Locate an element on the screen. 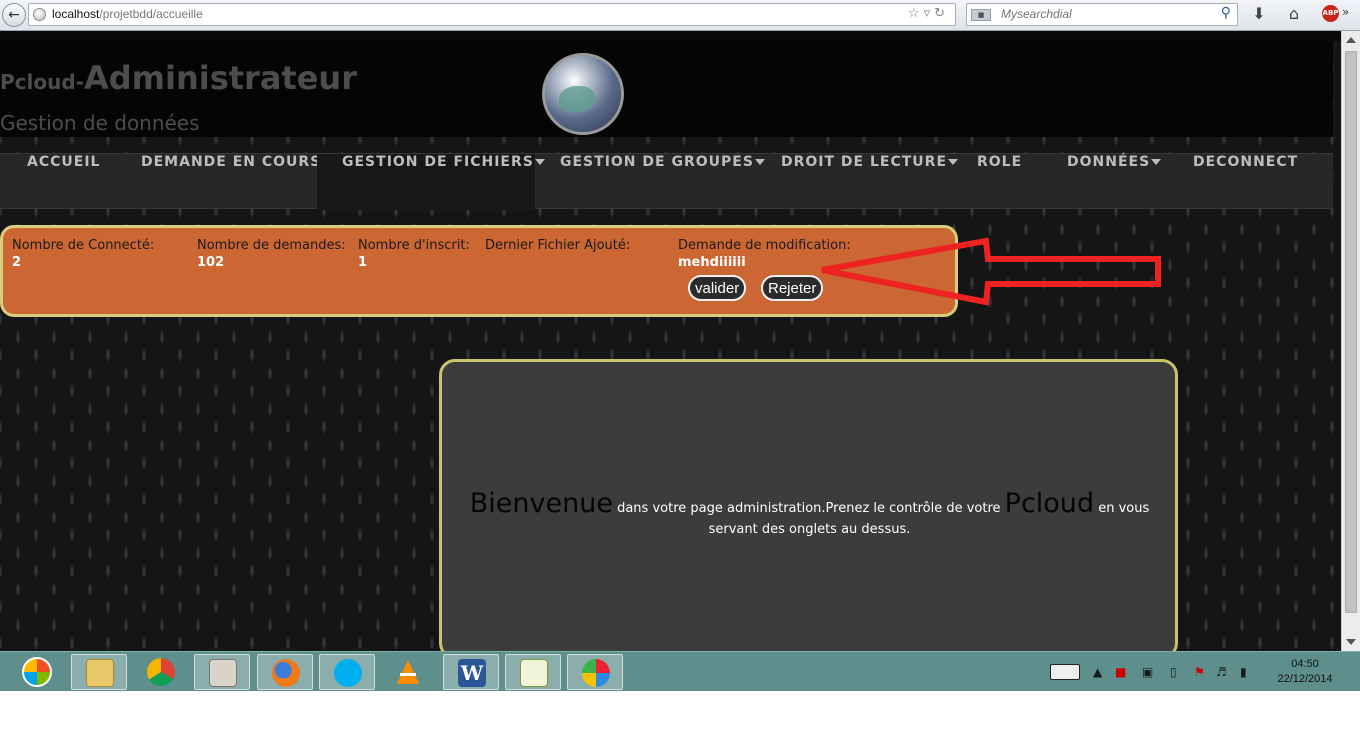 This screenshot has width=1360, height=744. stat-label: Nombre de demandes: is located at coordinates (271, 245).